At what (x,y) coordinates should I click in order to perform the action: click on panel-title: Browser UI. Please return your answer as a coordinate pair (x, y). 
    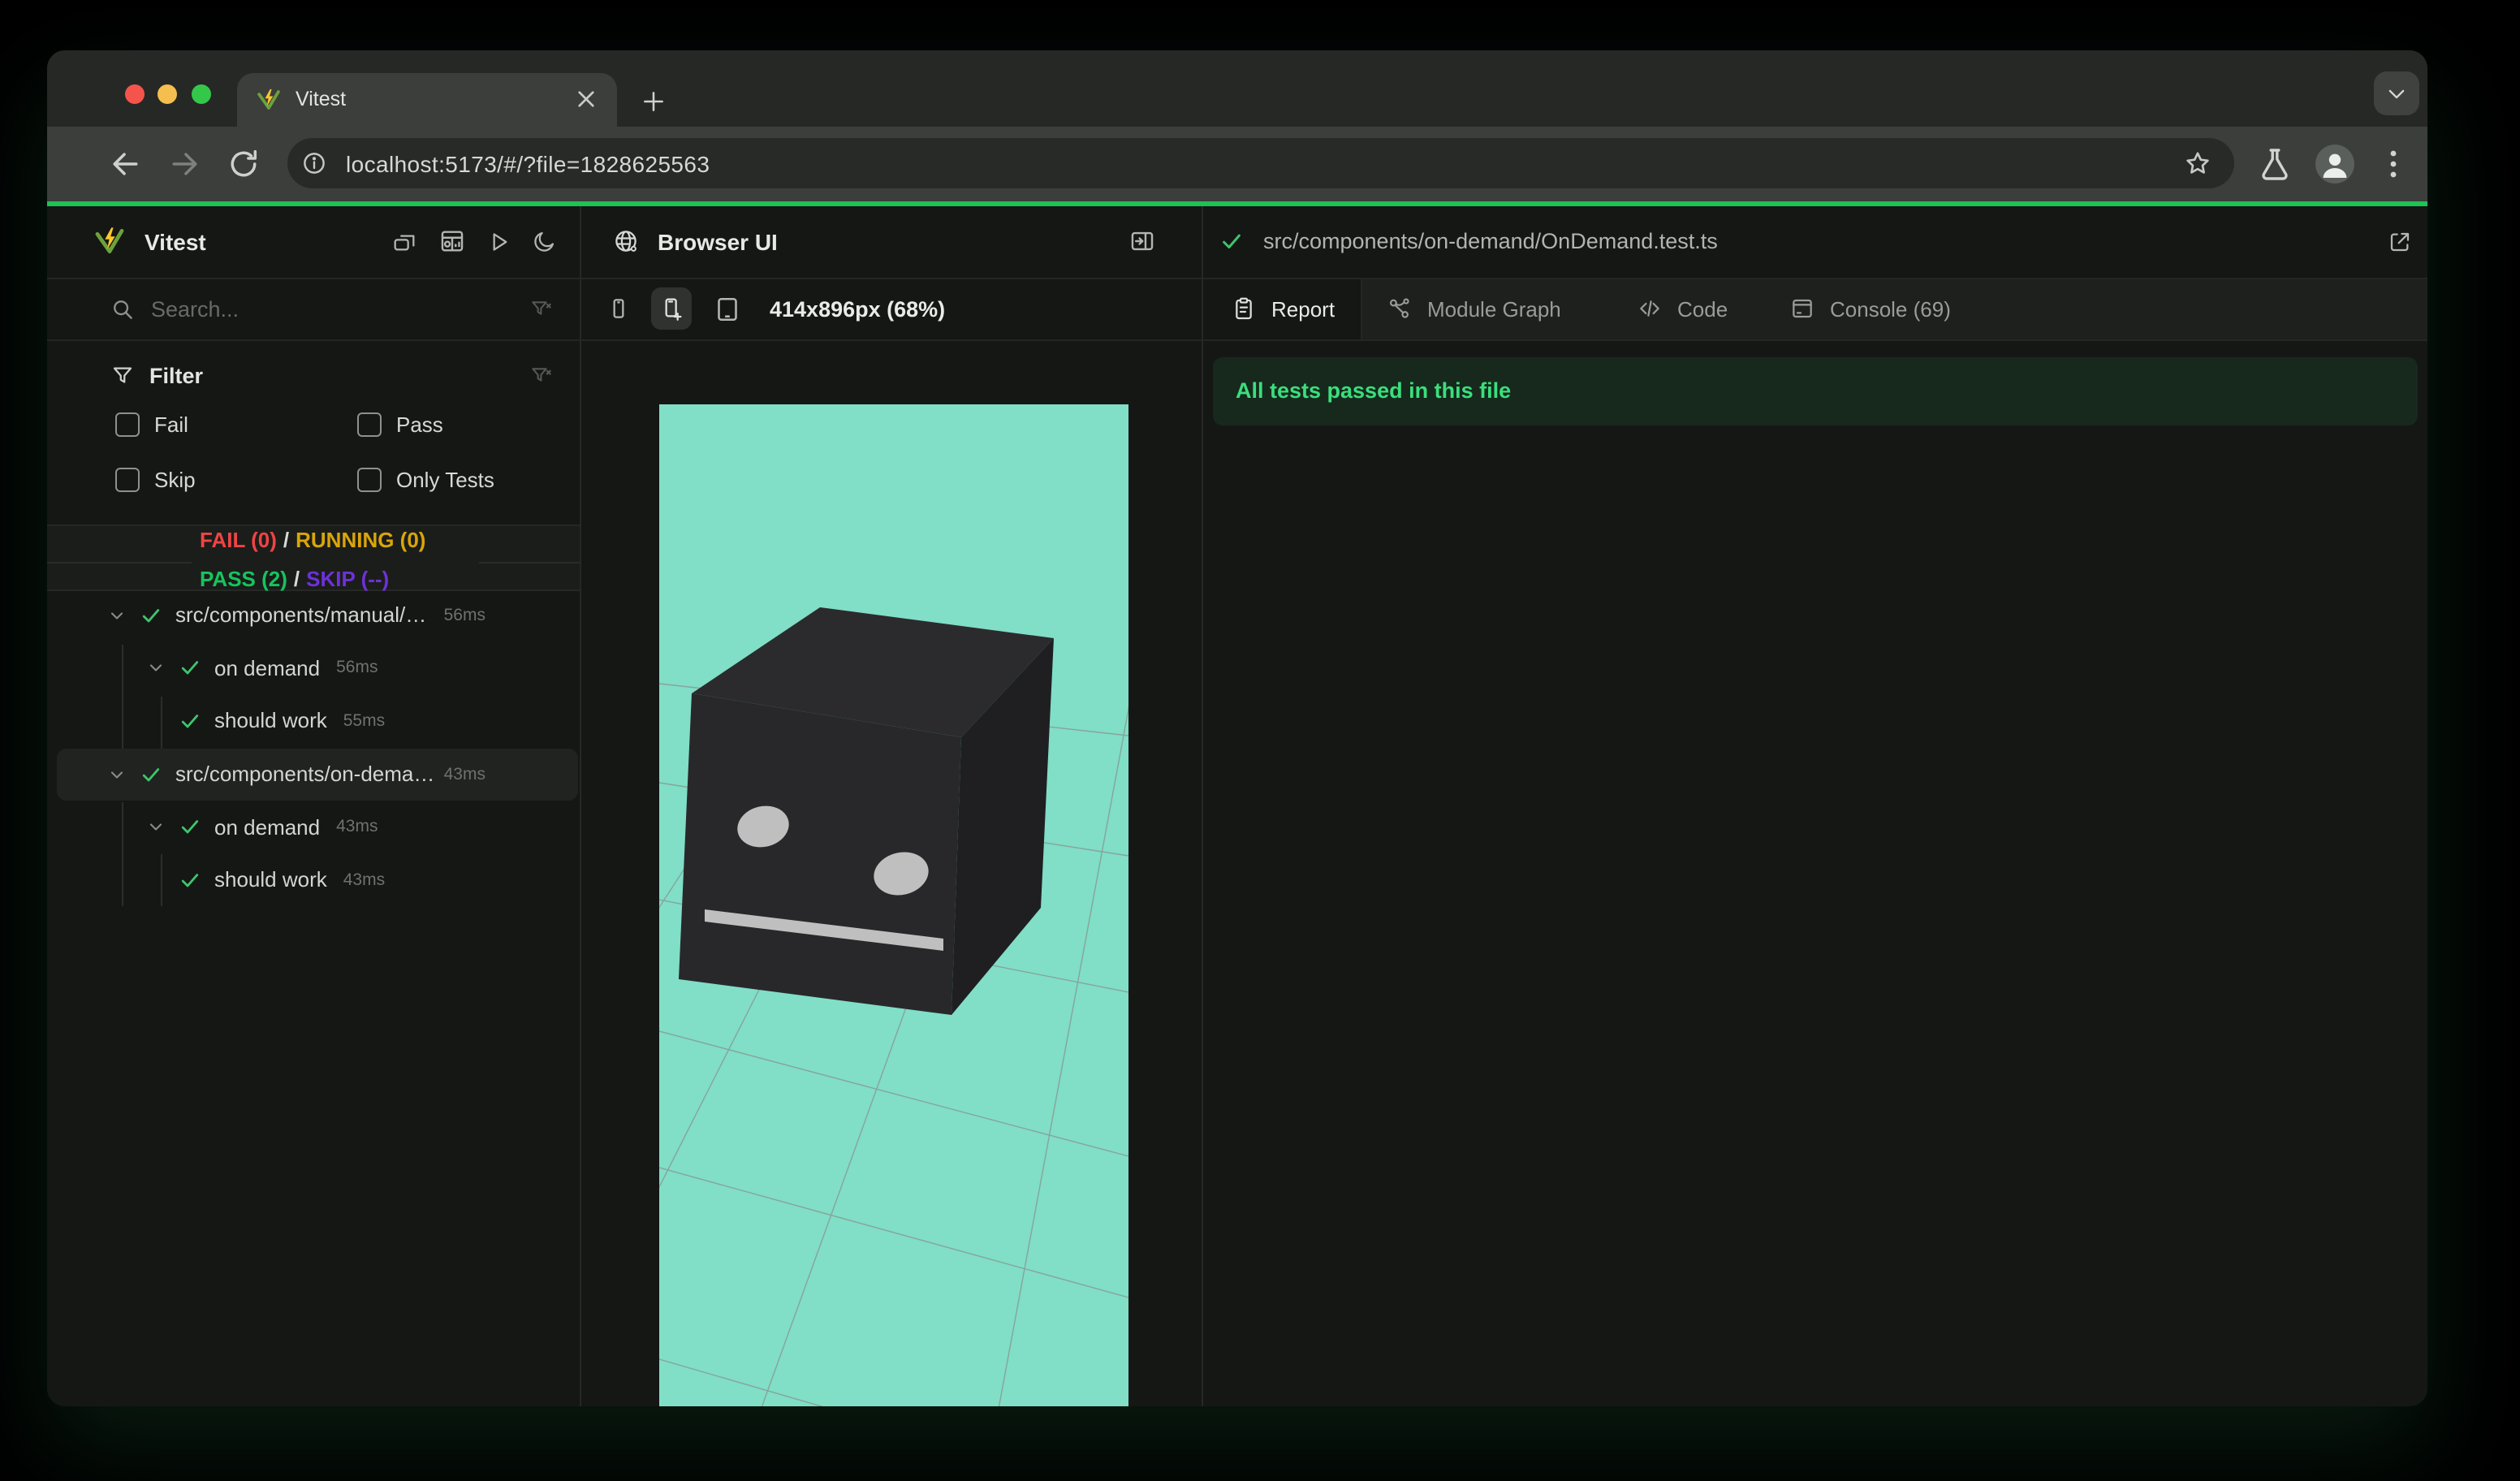
    Looking at the image, I should click on (718, 241).